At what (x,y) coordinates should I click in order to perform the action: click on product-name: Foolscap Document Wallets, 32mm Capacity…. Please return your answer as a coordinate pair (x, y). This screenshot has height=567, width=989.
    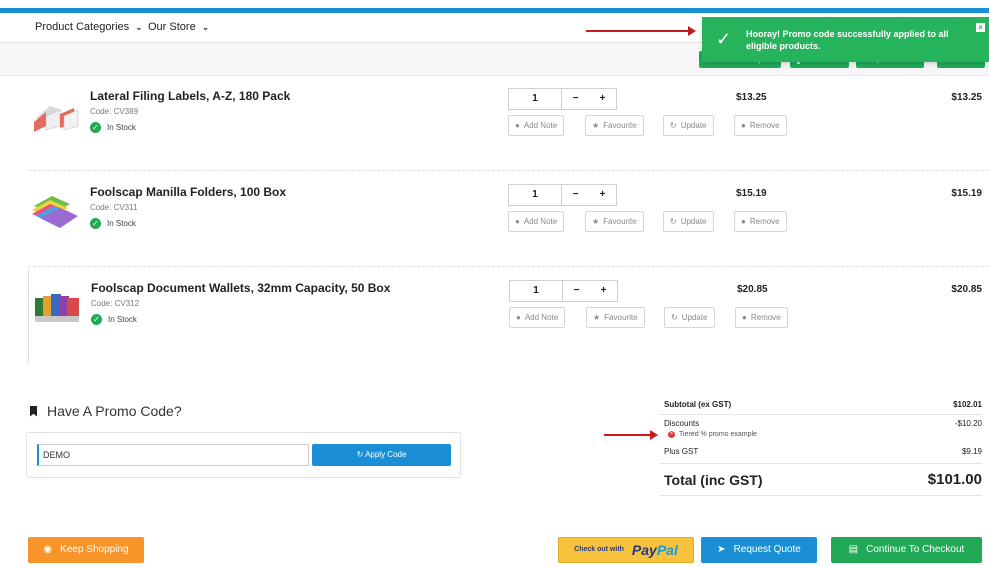
    Looking at the image, I should click on (240, 288).